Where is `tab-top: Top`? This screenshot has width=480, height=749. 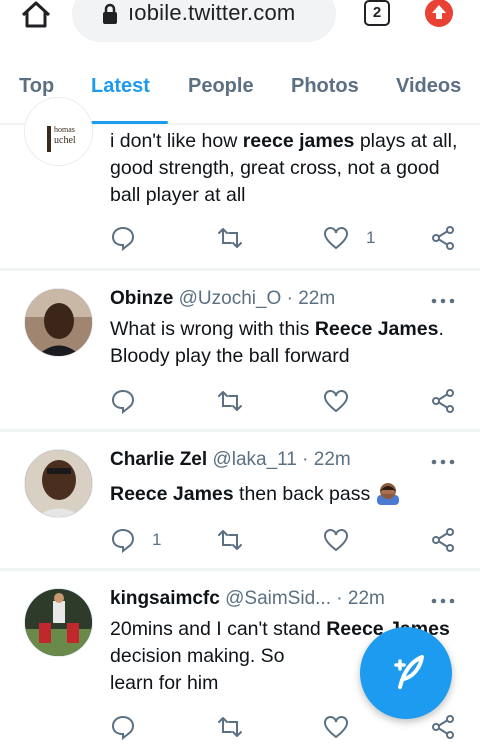 tab-top: Top is located at coordinates (36, 86).